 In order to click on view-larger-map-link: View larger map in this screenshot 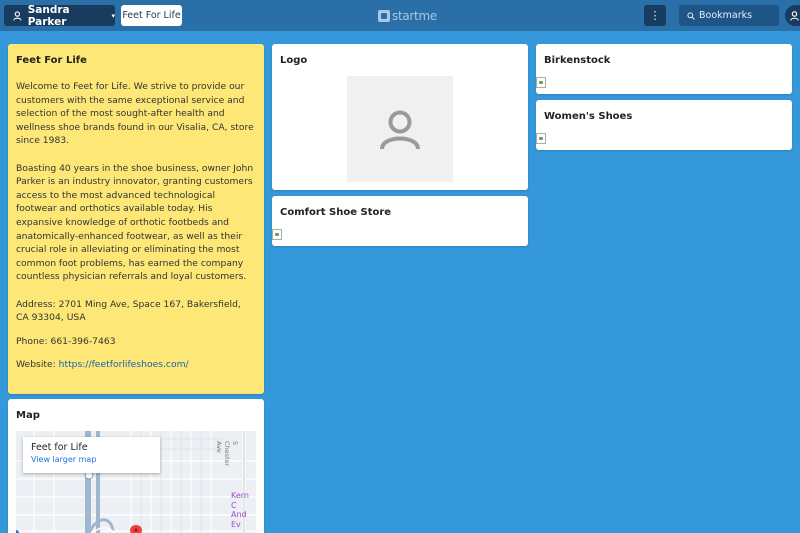, I will do `click(91, 459)`.